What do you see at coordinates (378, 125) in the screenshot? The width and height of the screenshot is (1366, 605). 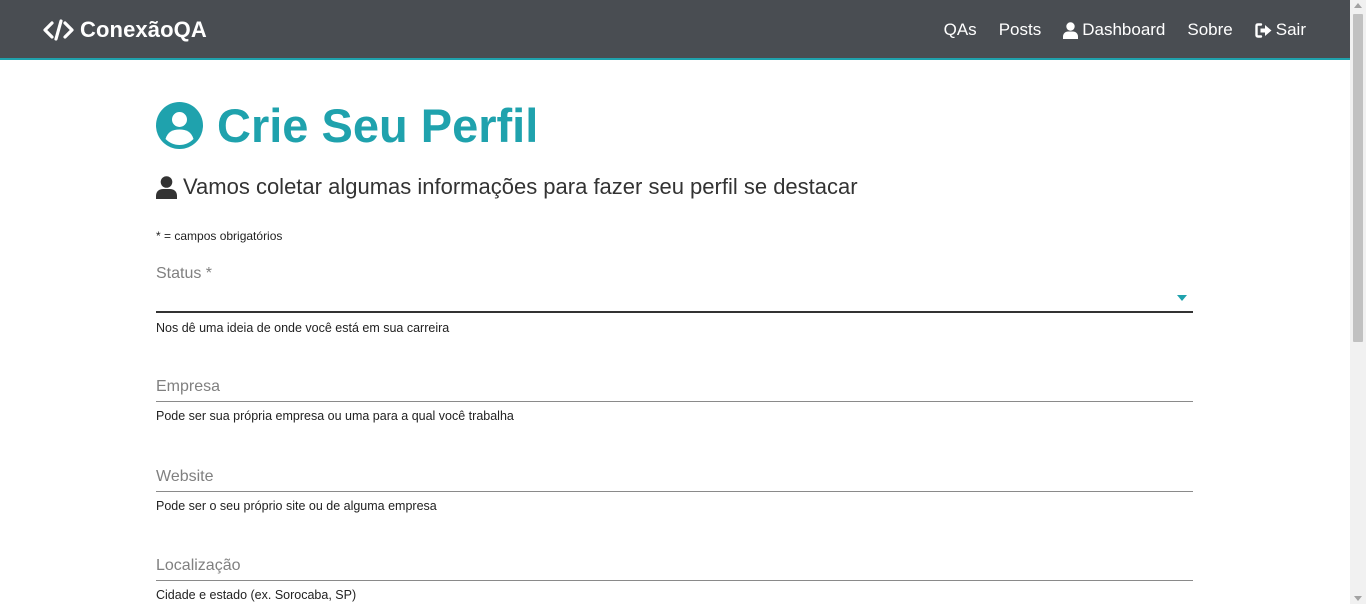 I see `page-title-text: Crie Seu Perfil` at bounding box center [378, 125].